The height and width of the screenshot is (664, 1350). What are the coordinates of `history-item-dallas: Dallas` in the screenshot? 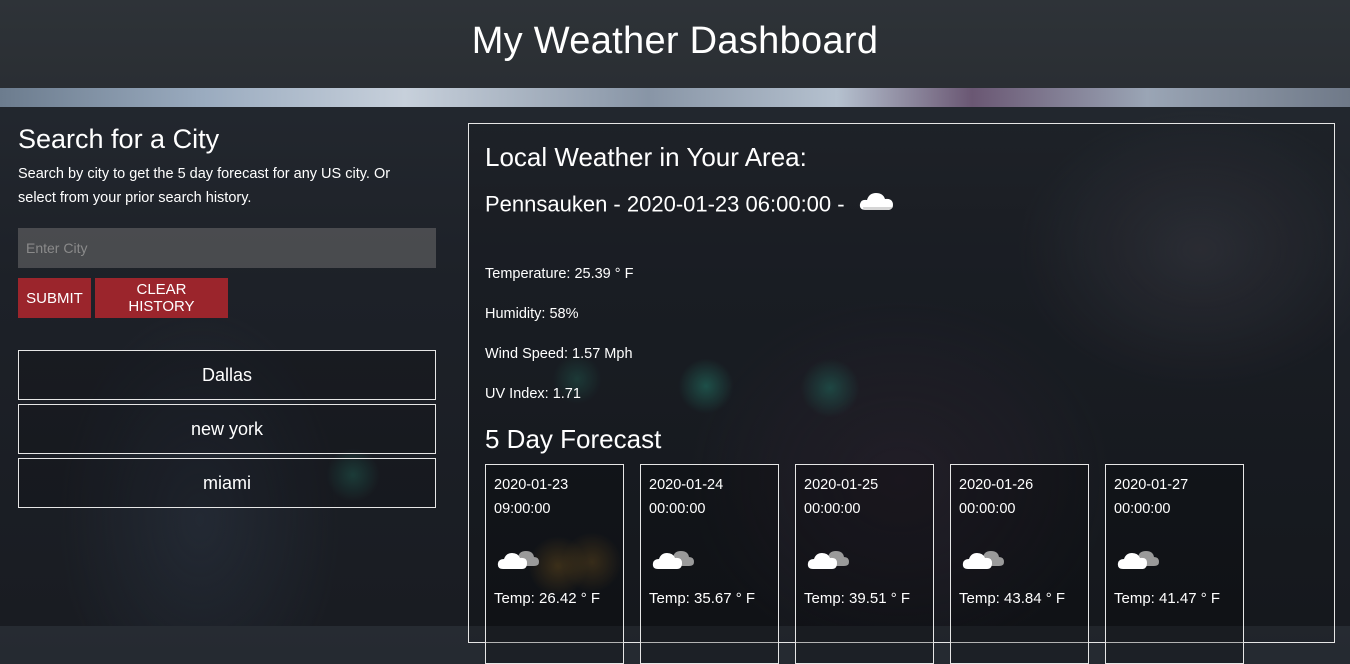 It's located at (227, 375).